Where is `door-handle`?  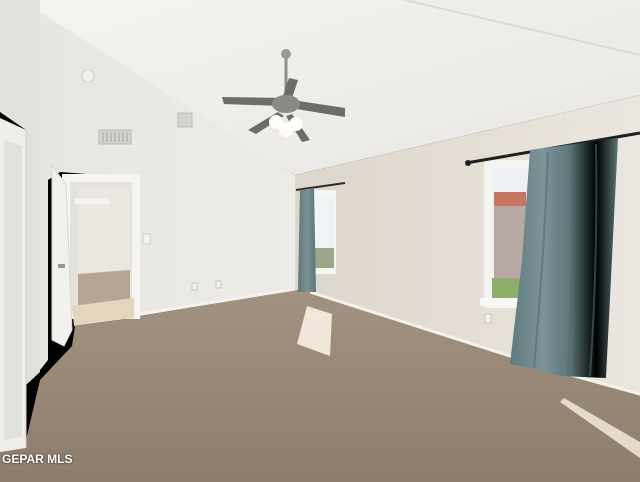 door-handle is located at coordinates (61, 266).